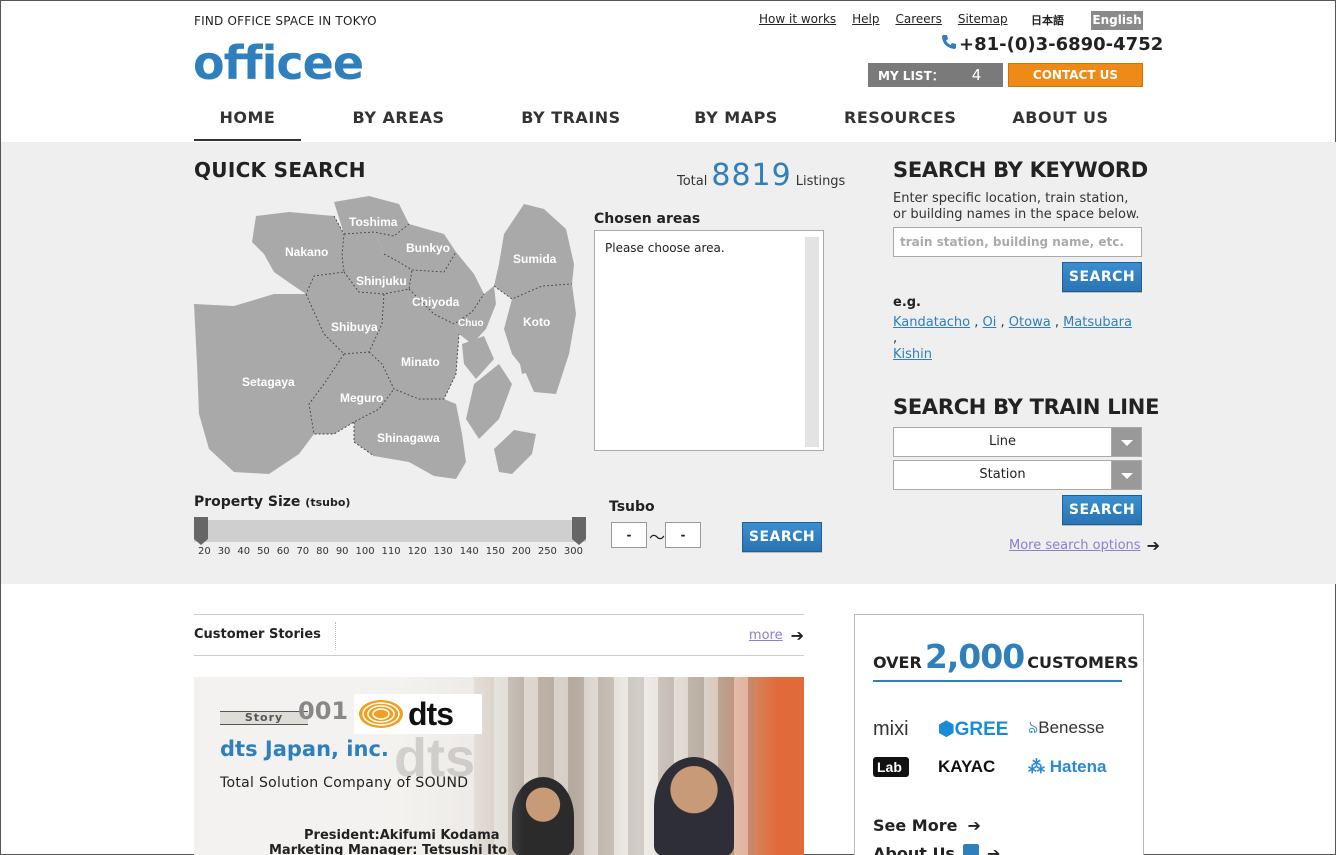 The image size is (1336, 855). Describe the element at coordinates (997, 681) in the screenshot. I see `customers-underline` at that location.